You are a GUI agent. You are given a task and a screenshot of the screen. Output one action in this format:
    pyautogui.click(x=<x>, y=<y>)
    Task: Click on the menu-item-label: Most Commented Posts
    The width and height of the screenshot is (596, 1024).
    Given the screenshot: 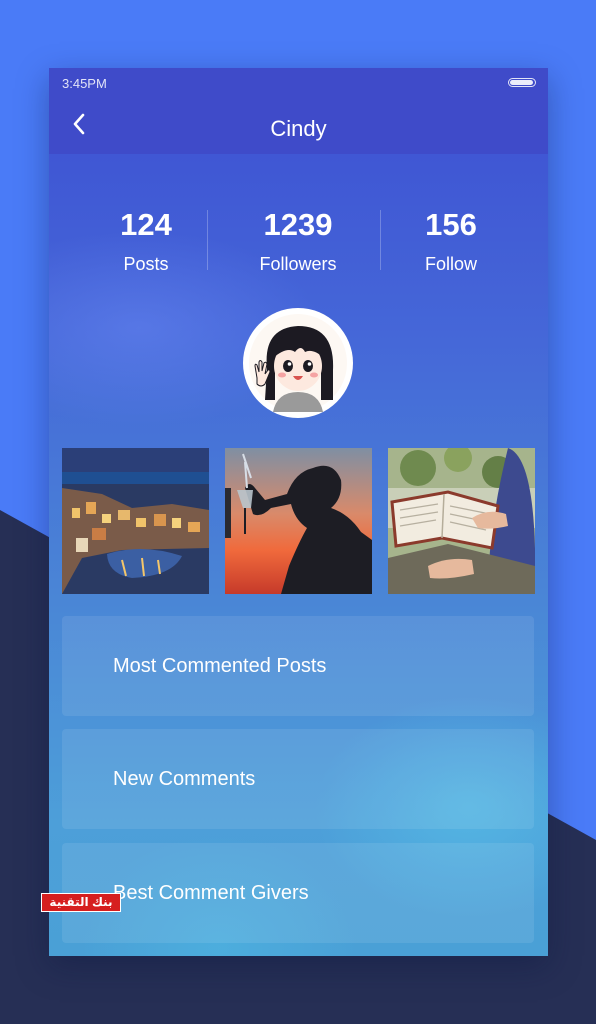 What is the action you would take?
    pyautogui.click(x=220, y=666)
    